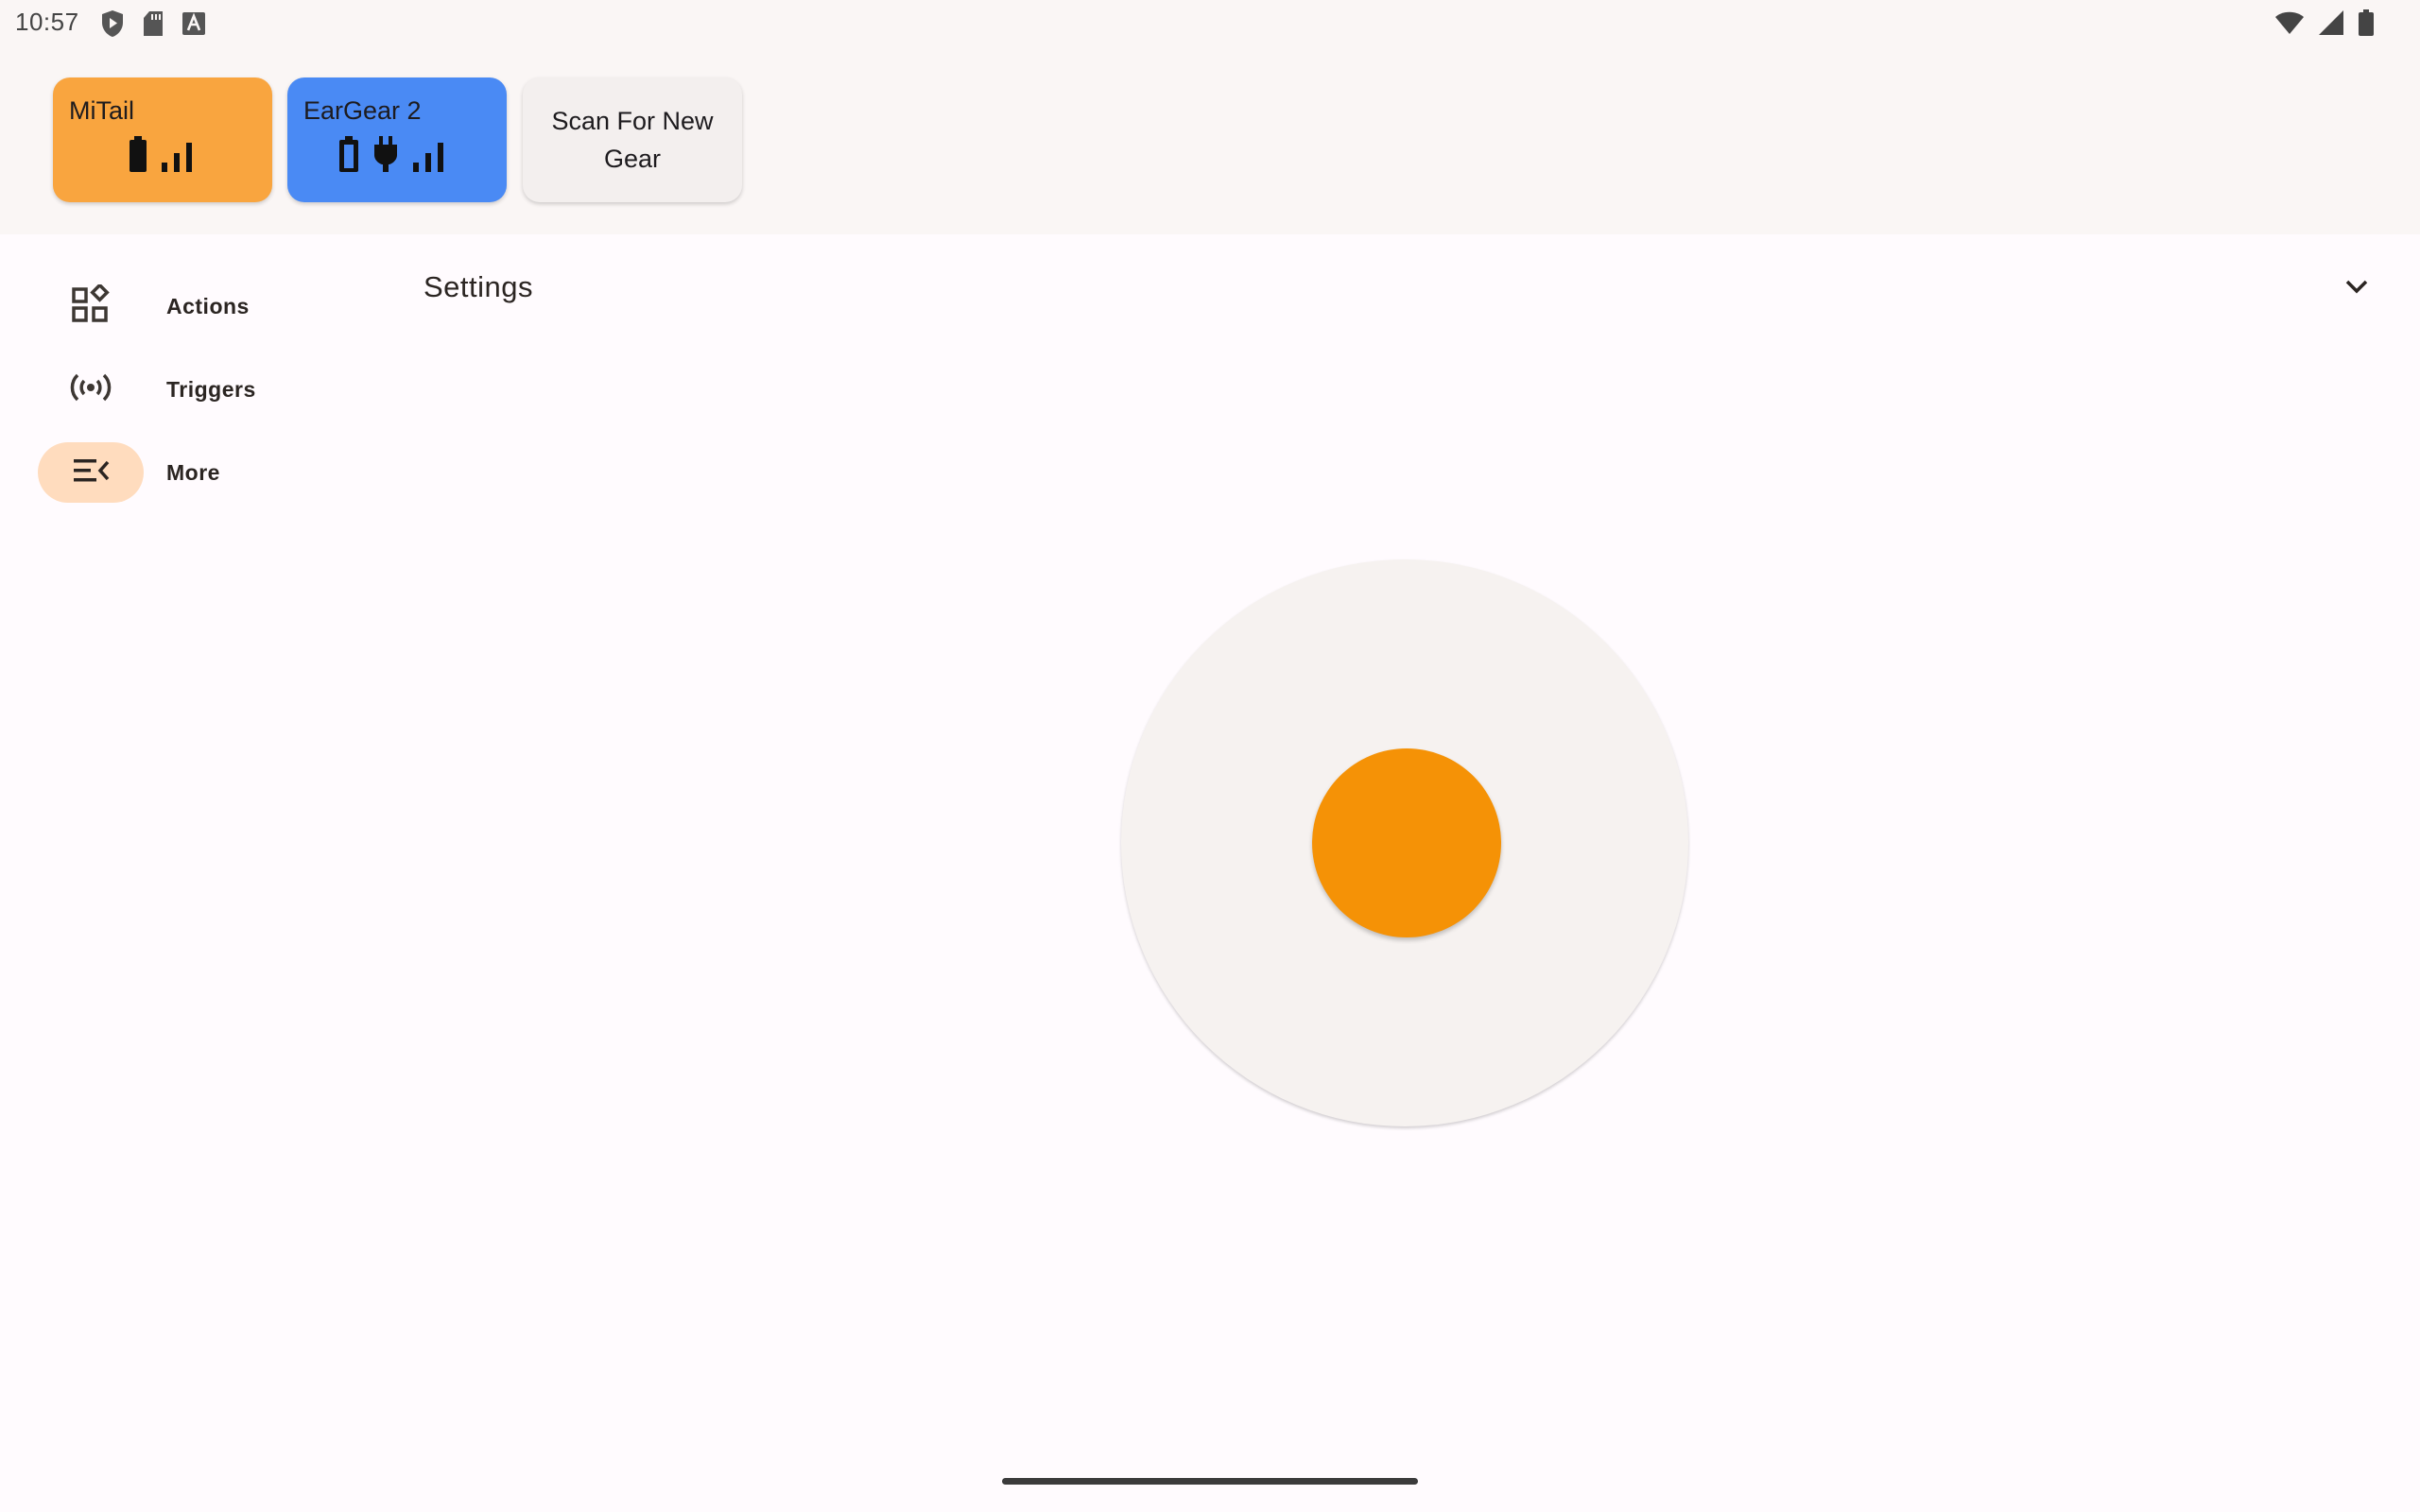 This screenshot has height=1512, width=2420. I want to click on scan-for-new-gear-button: Scan For New Gear, so click(632, 139).